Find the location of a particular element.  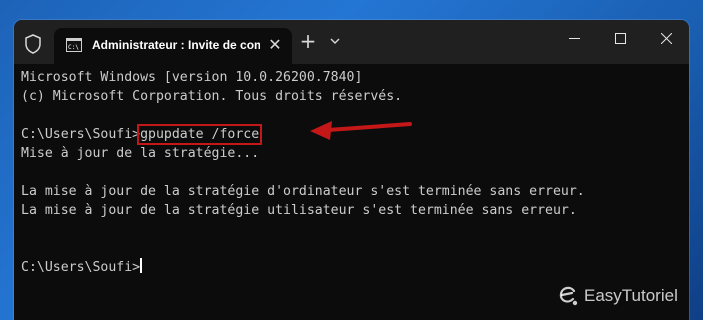

close-window-icon is located at coordinates (666, 38).